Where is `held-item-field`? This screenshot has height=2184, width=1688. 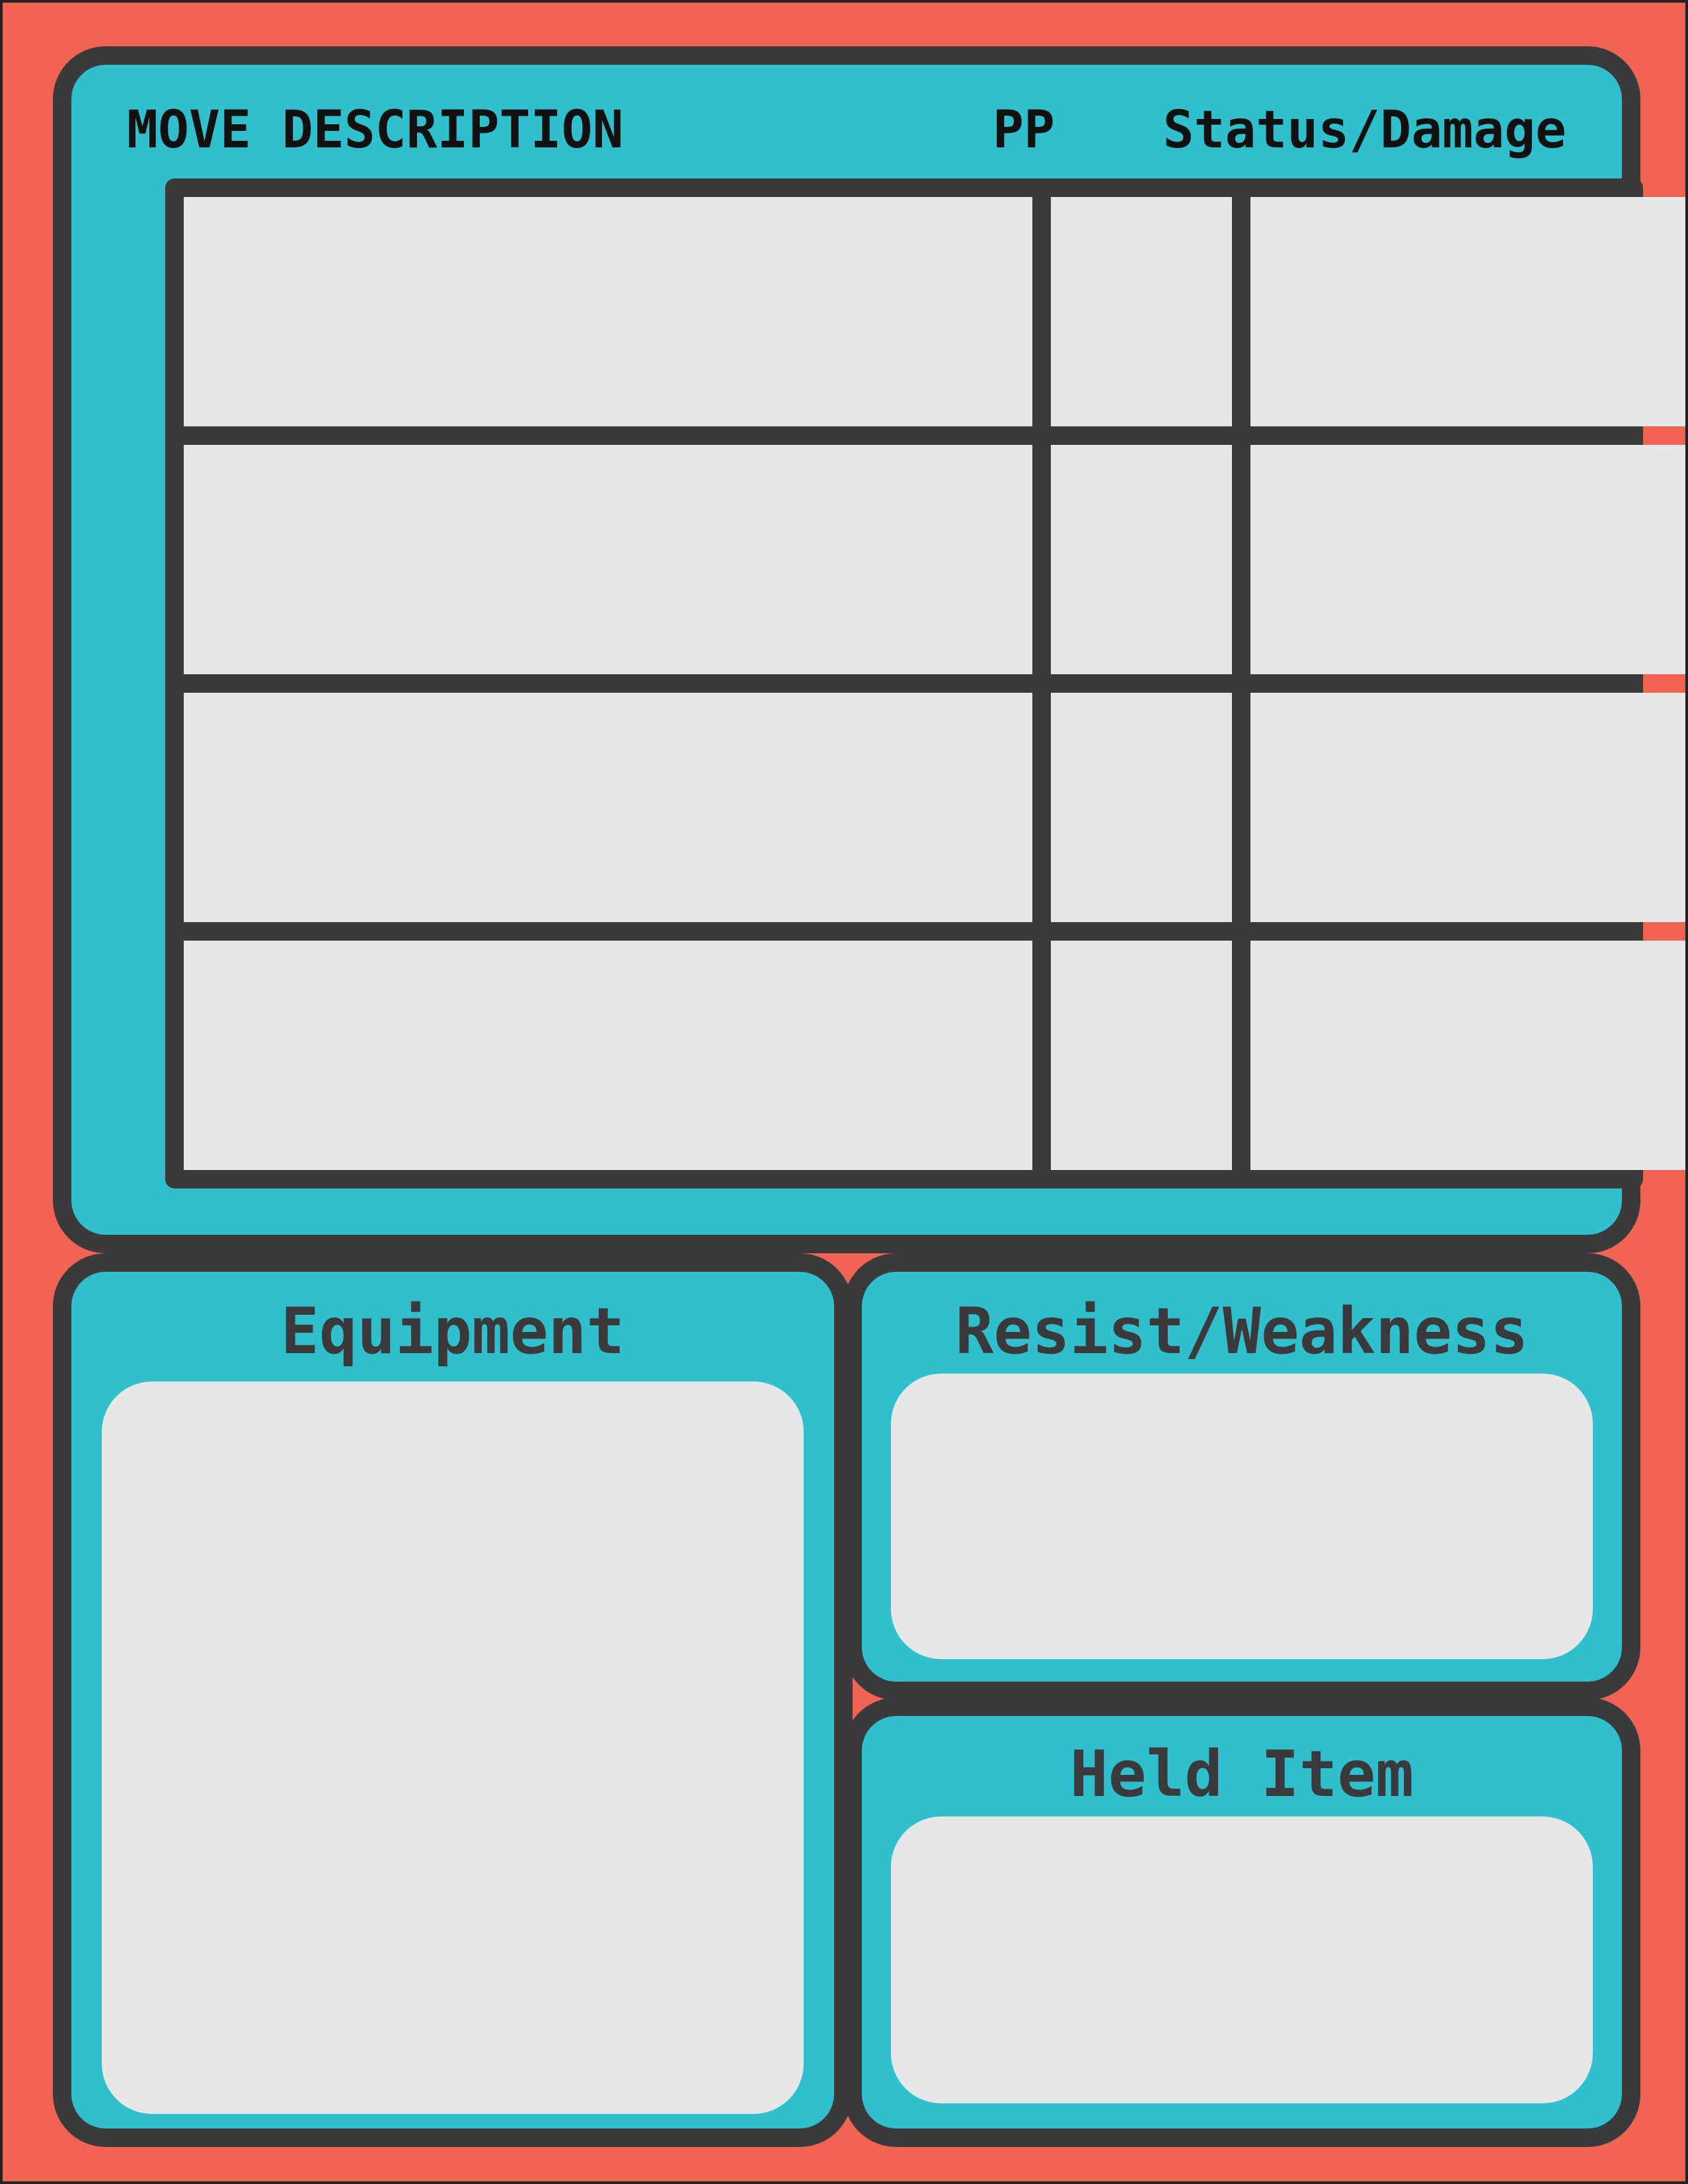 held-item-field is located at coordinates (1242, 1959).